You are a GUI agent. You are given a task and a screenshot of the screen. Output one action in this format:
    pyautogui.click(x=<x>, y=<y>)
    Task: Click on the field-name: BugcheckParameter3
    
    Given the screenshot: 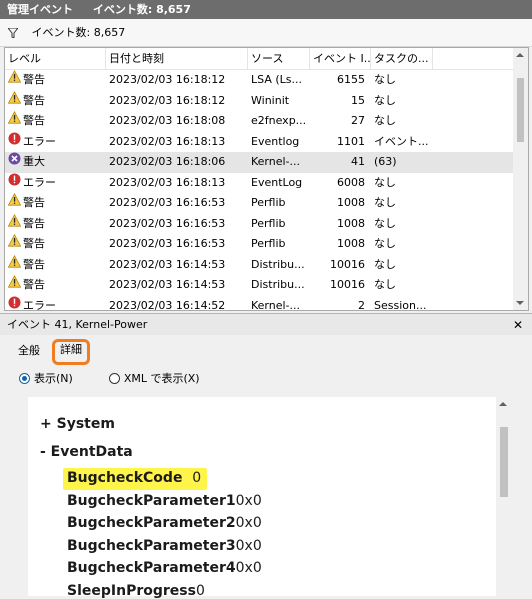 What is the action you would take?
    pyautogui.click(x=151, y=545)
    